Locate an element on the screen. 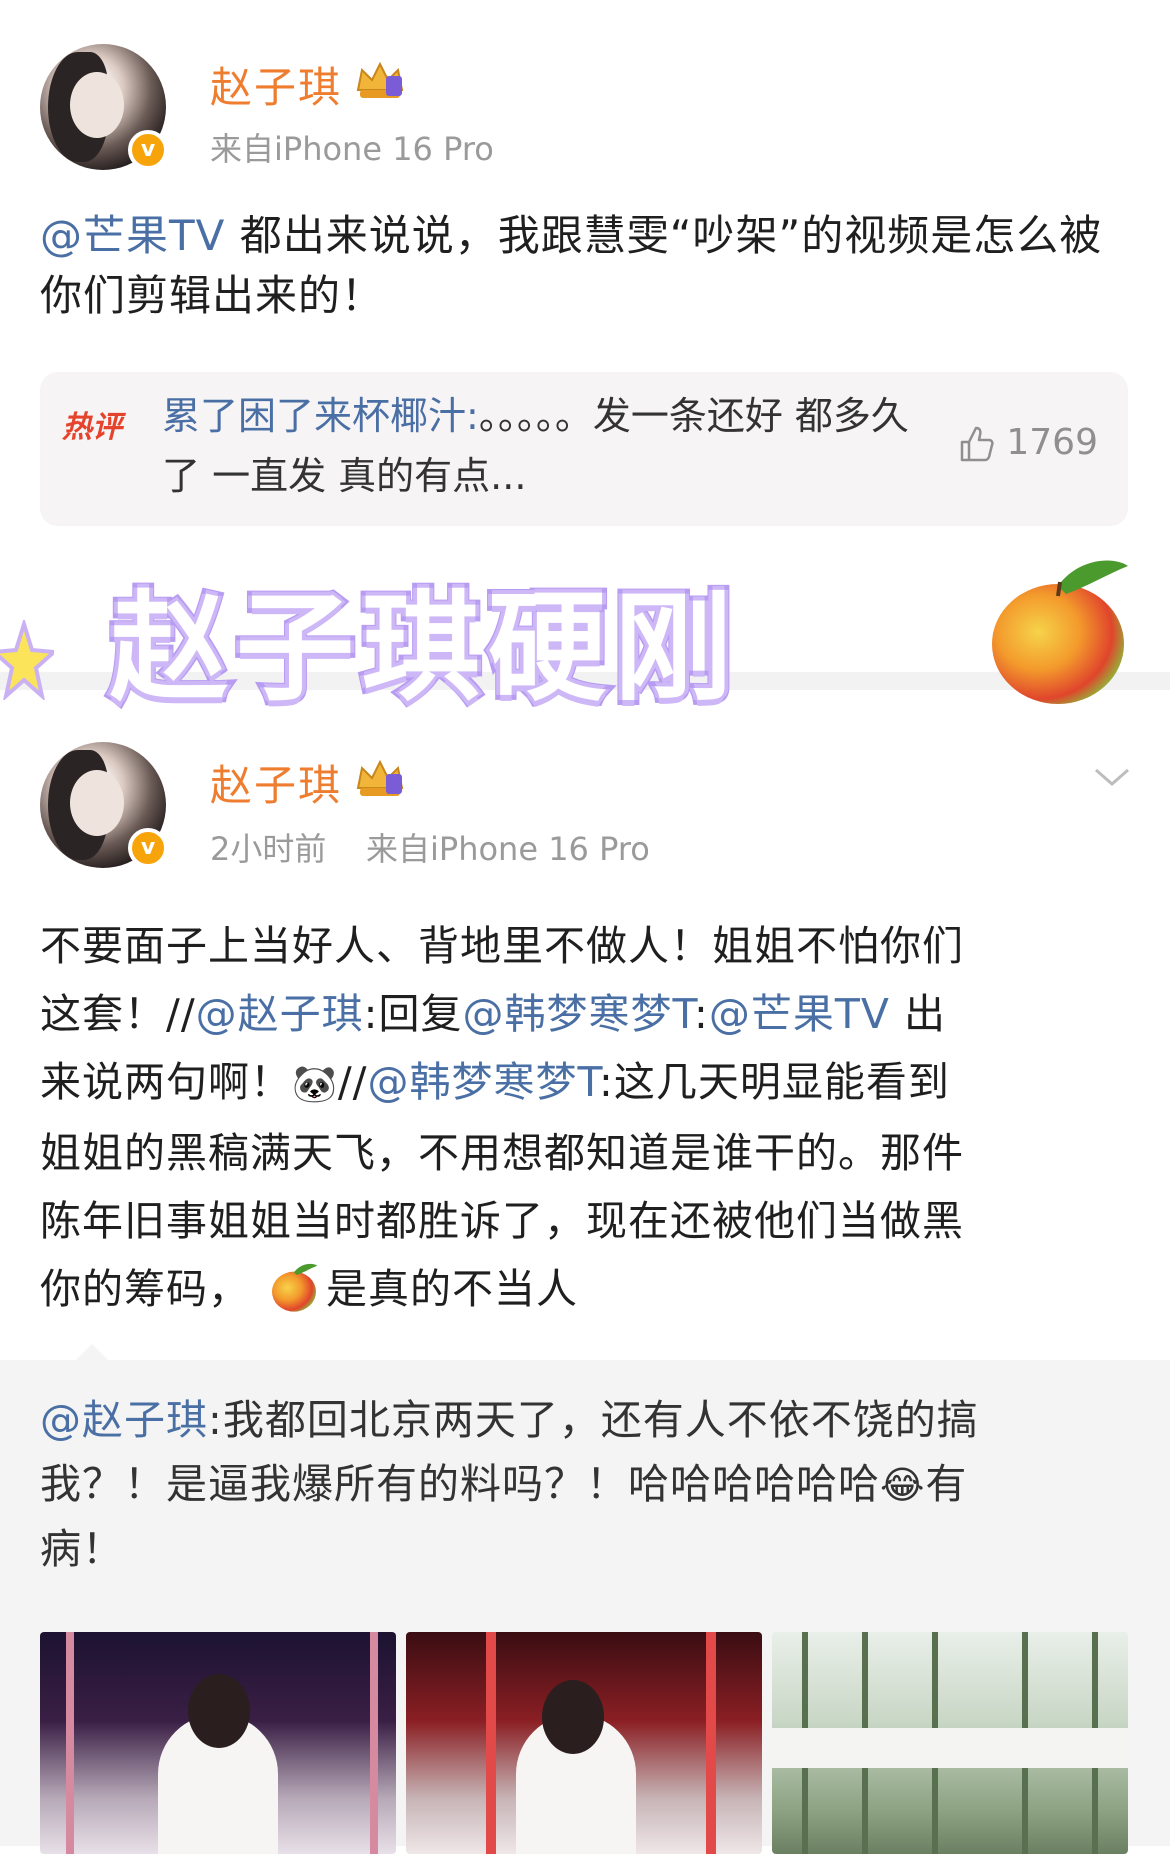 The width and height of the screenshot is (1170, 1854). text-line: @赵子琪:我都回北京两天了，还有人不依不饶的搞 is located at coordinates (590, 1420).